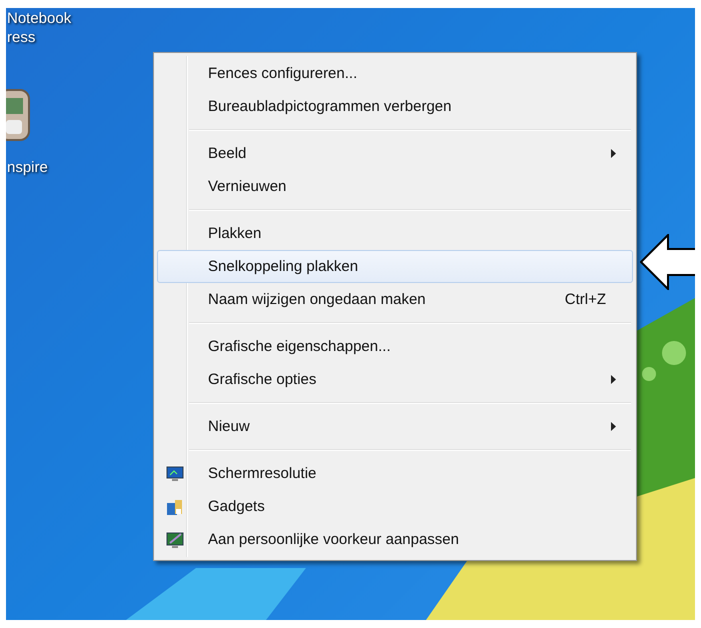 This screenshot has height=628, width=701. What do you see at coordinates (395, 426) in the screenshot?
I see `menu-item: Nieuw` at bounding box center [395, 426].